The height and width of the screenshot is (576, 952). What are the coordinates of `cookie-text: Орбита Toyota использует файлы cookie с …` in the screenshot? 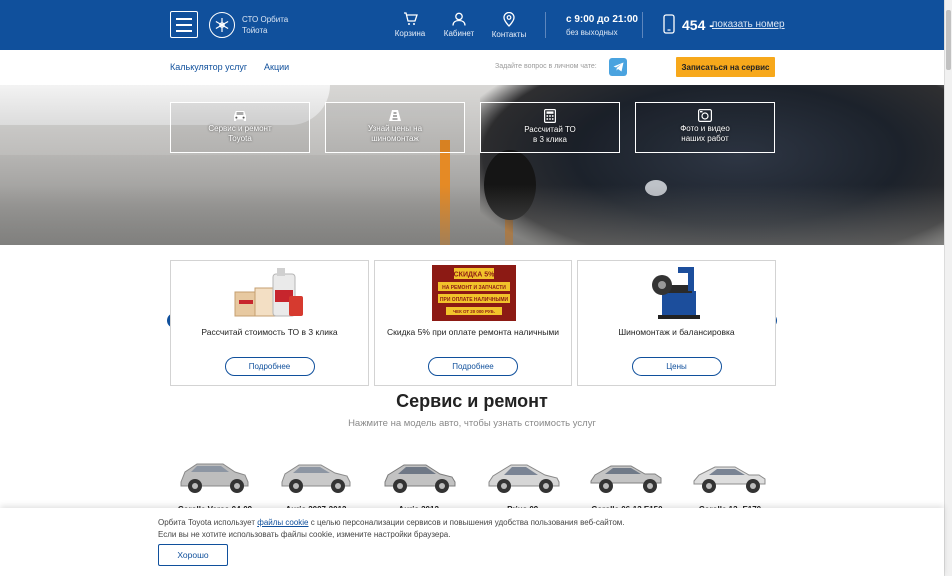 It's located at (391, 529).